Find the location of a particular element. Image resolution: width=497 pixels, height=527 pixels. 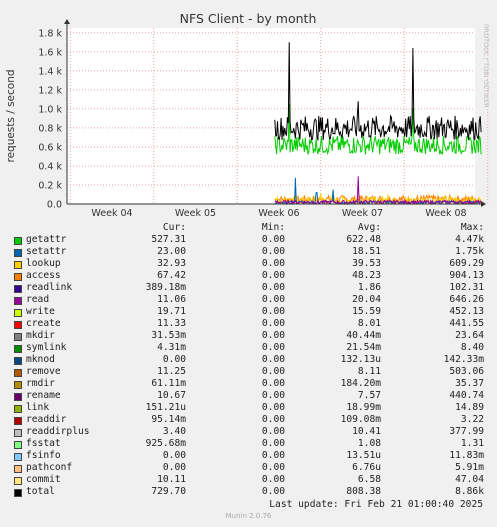

y-tick-label: 0.8 k is located at coordinates (50, 128).